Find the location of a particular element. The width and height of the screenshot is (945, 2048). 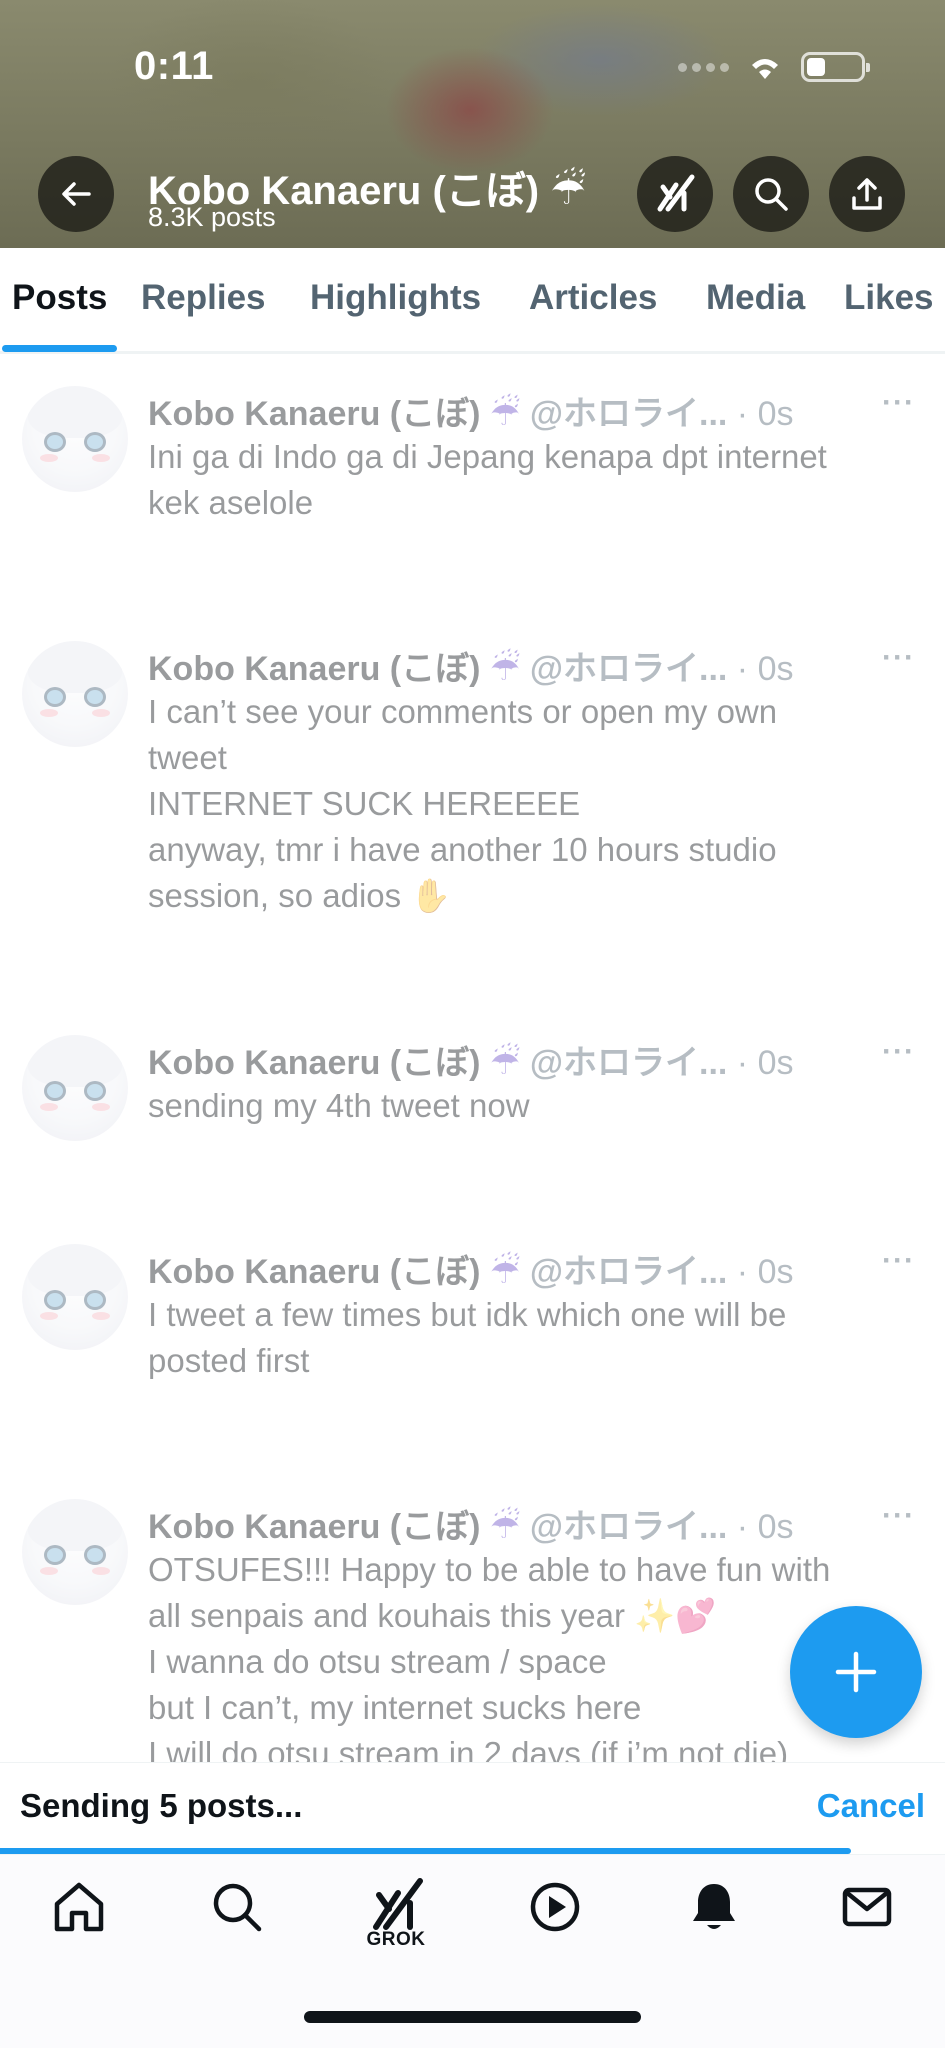

nav-search is located at coordinates (237, 1927).